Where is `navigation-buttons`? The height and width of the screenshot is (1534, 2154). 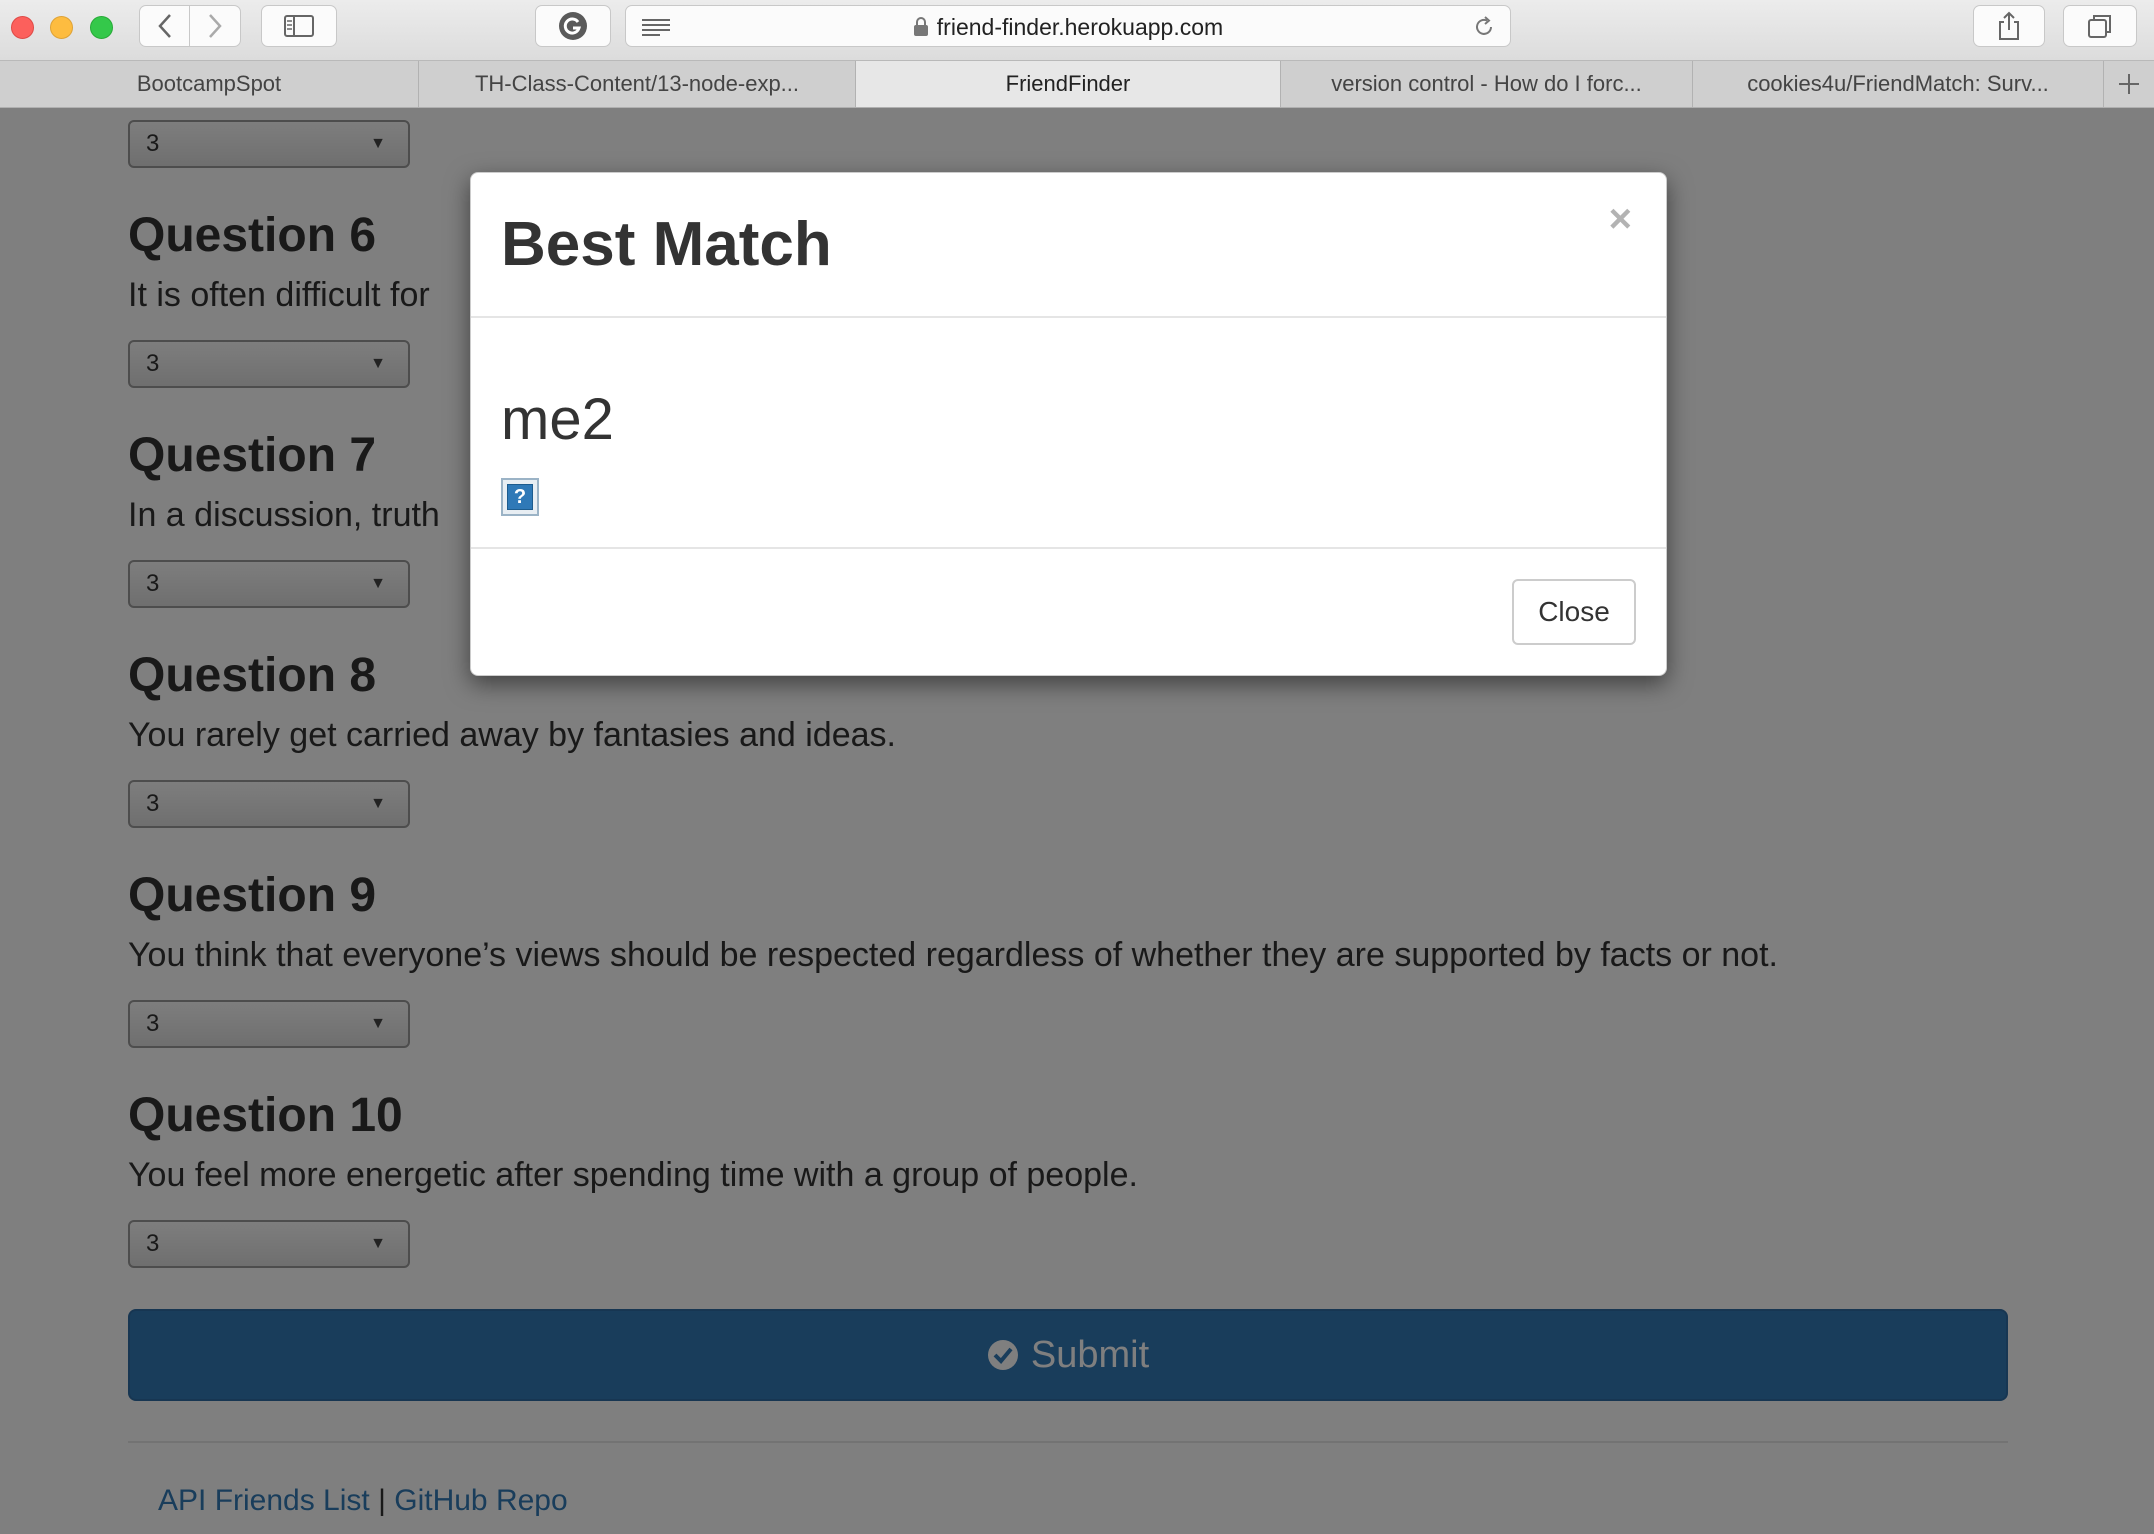 navigation-buttons is located at coordinates (190, 26).